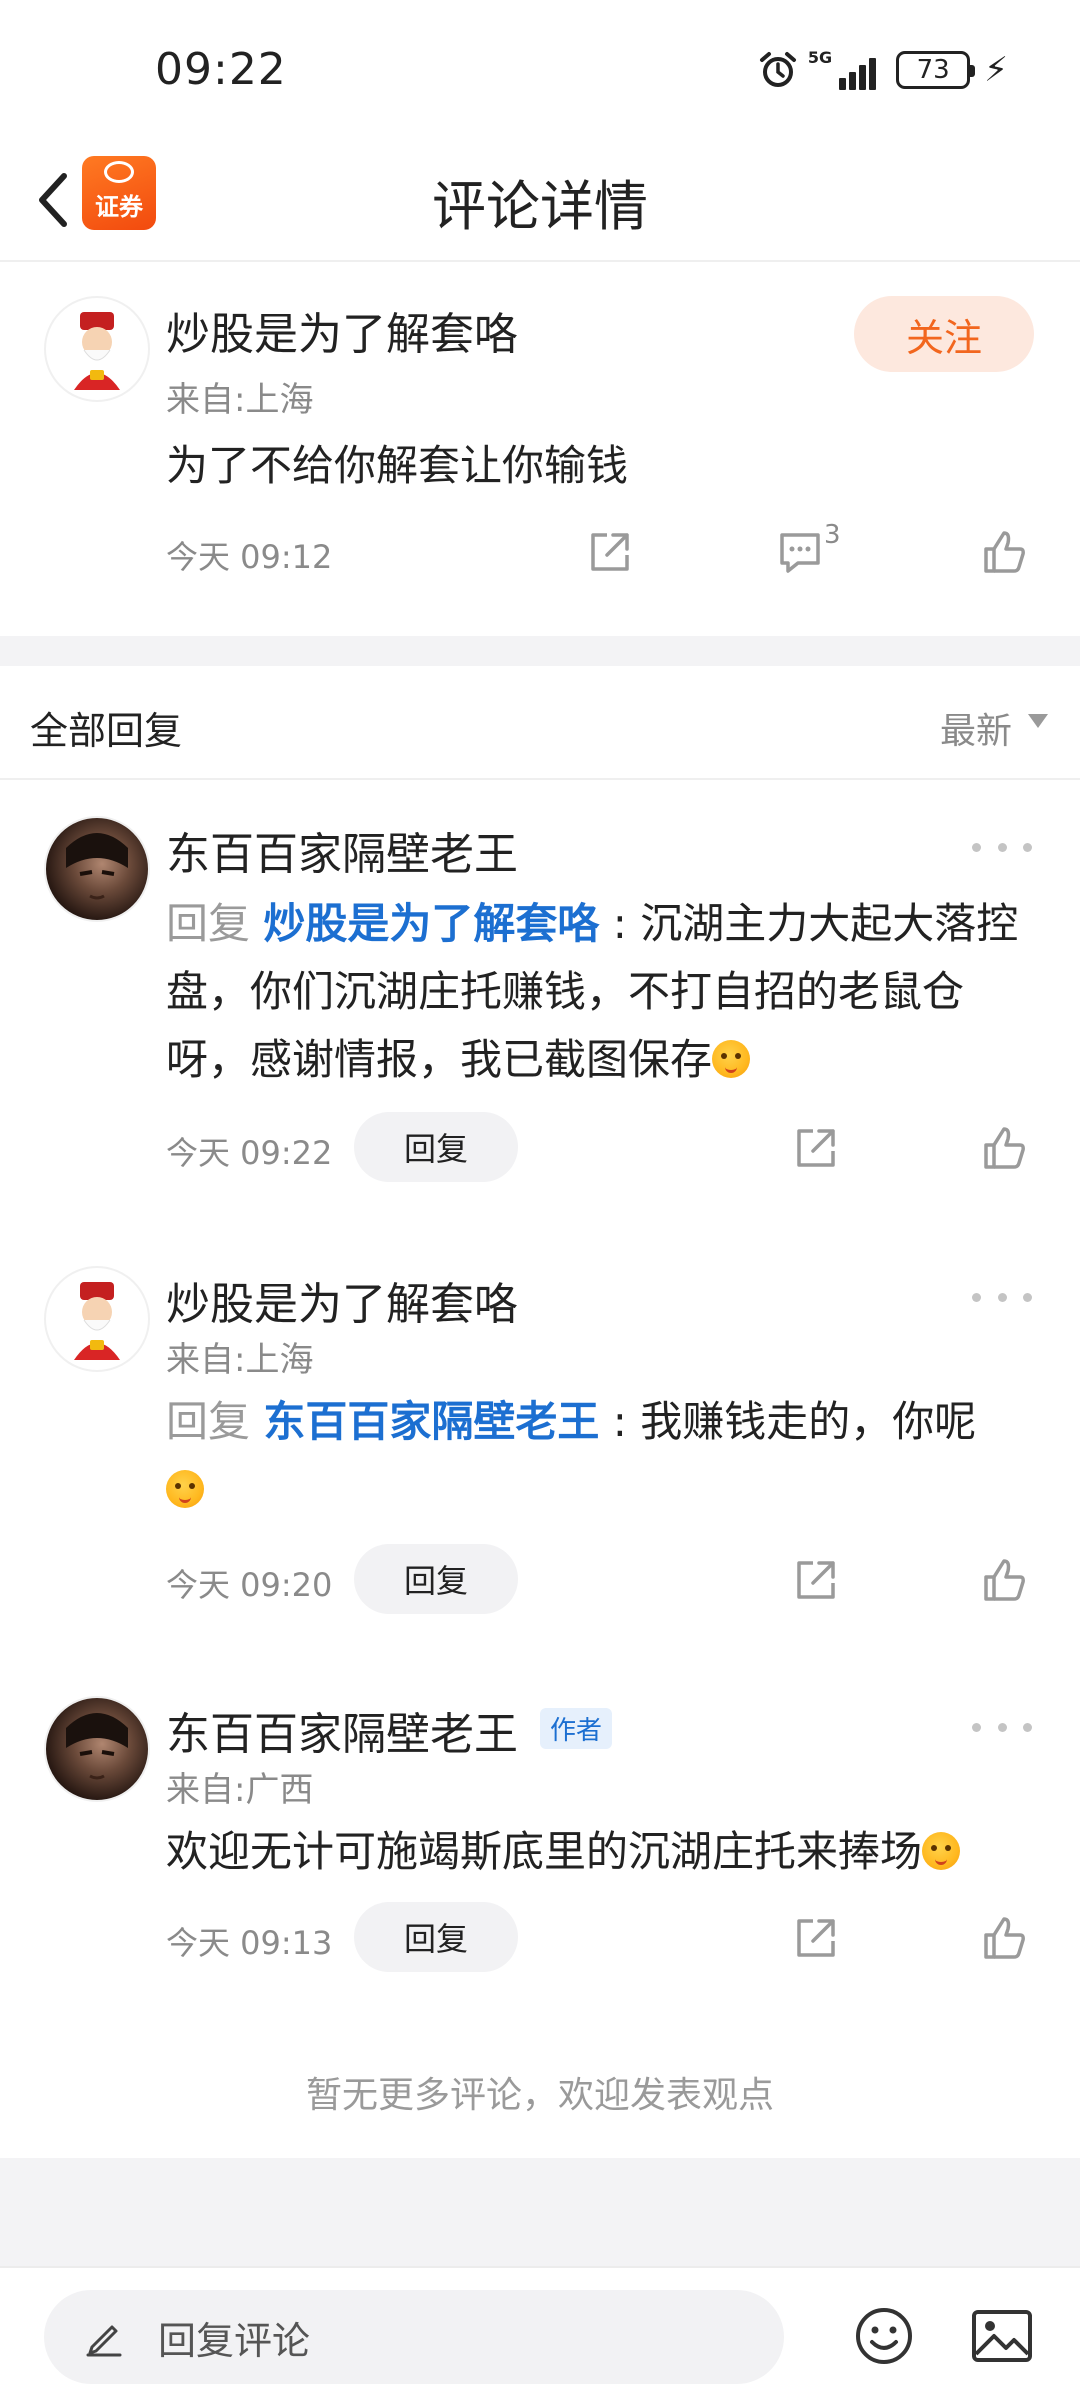  Describe the element at coordinates (240, 1790) in the screenshot. I see `reply-location: 来自:广西` at that location.